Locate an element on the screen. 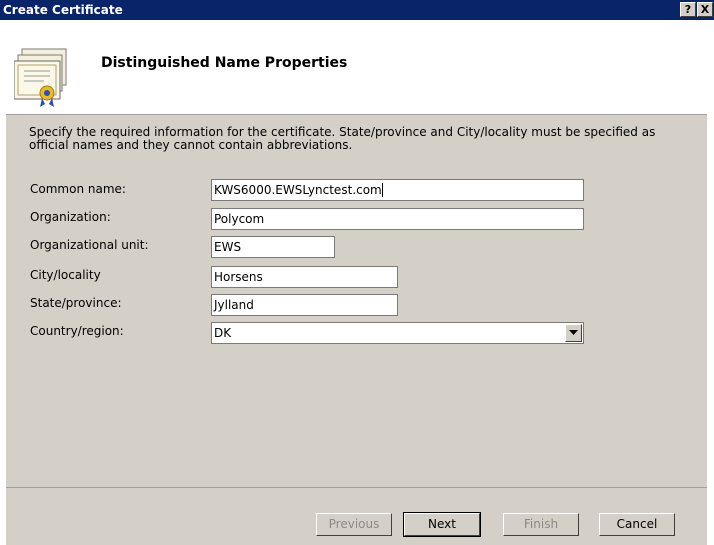 Image resolution: width=714 pixels, height=545 pixels. state-label: State/province: is located at coordinates (76, 303).